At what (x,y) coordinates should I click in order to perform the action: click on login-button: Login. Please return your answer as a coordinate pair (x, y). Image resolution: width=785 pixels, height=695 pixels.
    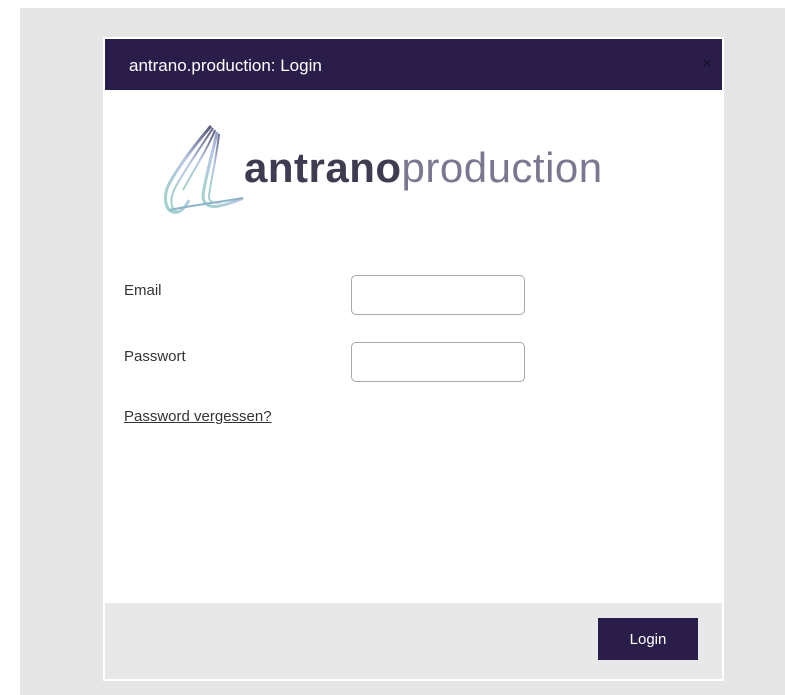
    Looking at the image, I should click on (648, 639).